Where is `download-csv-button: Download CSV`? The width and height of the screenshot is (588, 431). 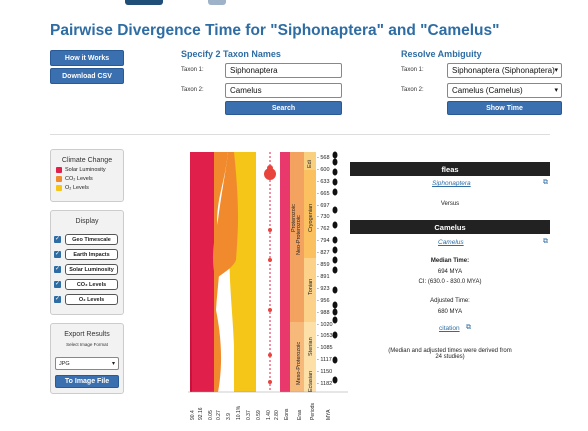 download-csv-button: Download CSV is located at coordinates (87, 76).